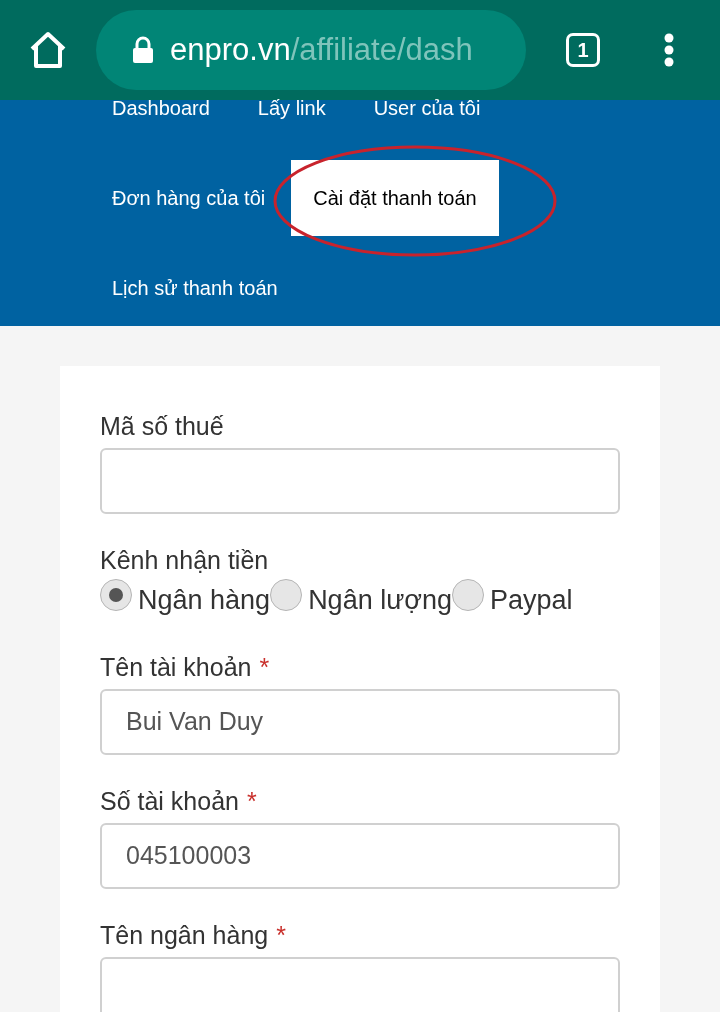 The height and width of the screenshot is (1012, 720). What do you see at coordinates (380, 600) in the screenshot?
I see `radio-label: Ngân lượng` at bounding box center [380, 600].